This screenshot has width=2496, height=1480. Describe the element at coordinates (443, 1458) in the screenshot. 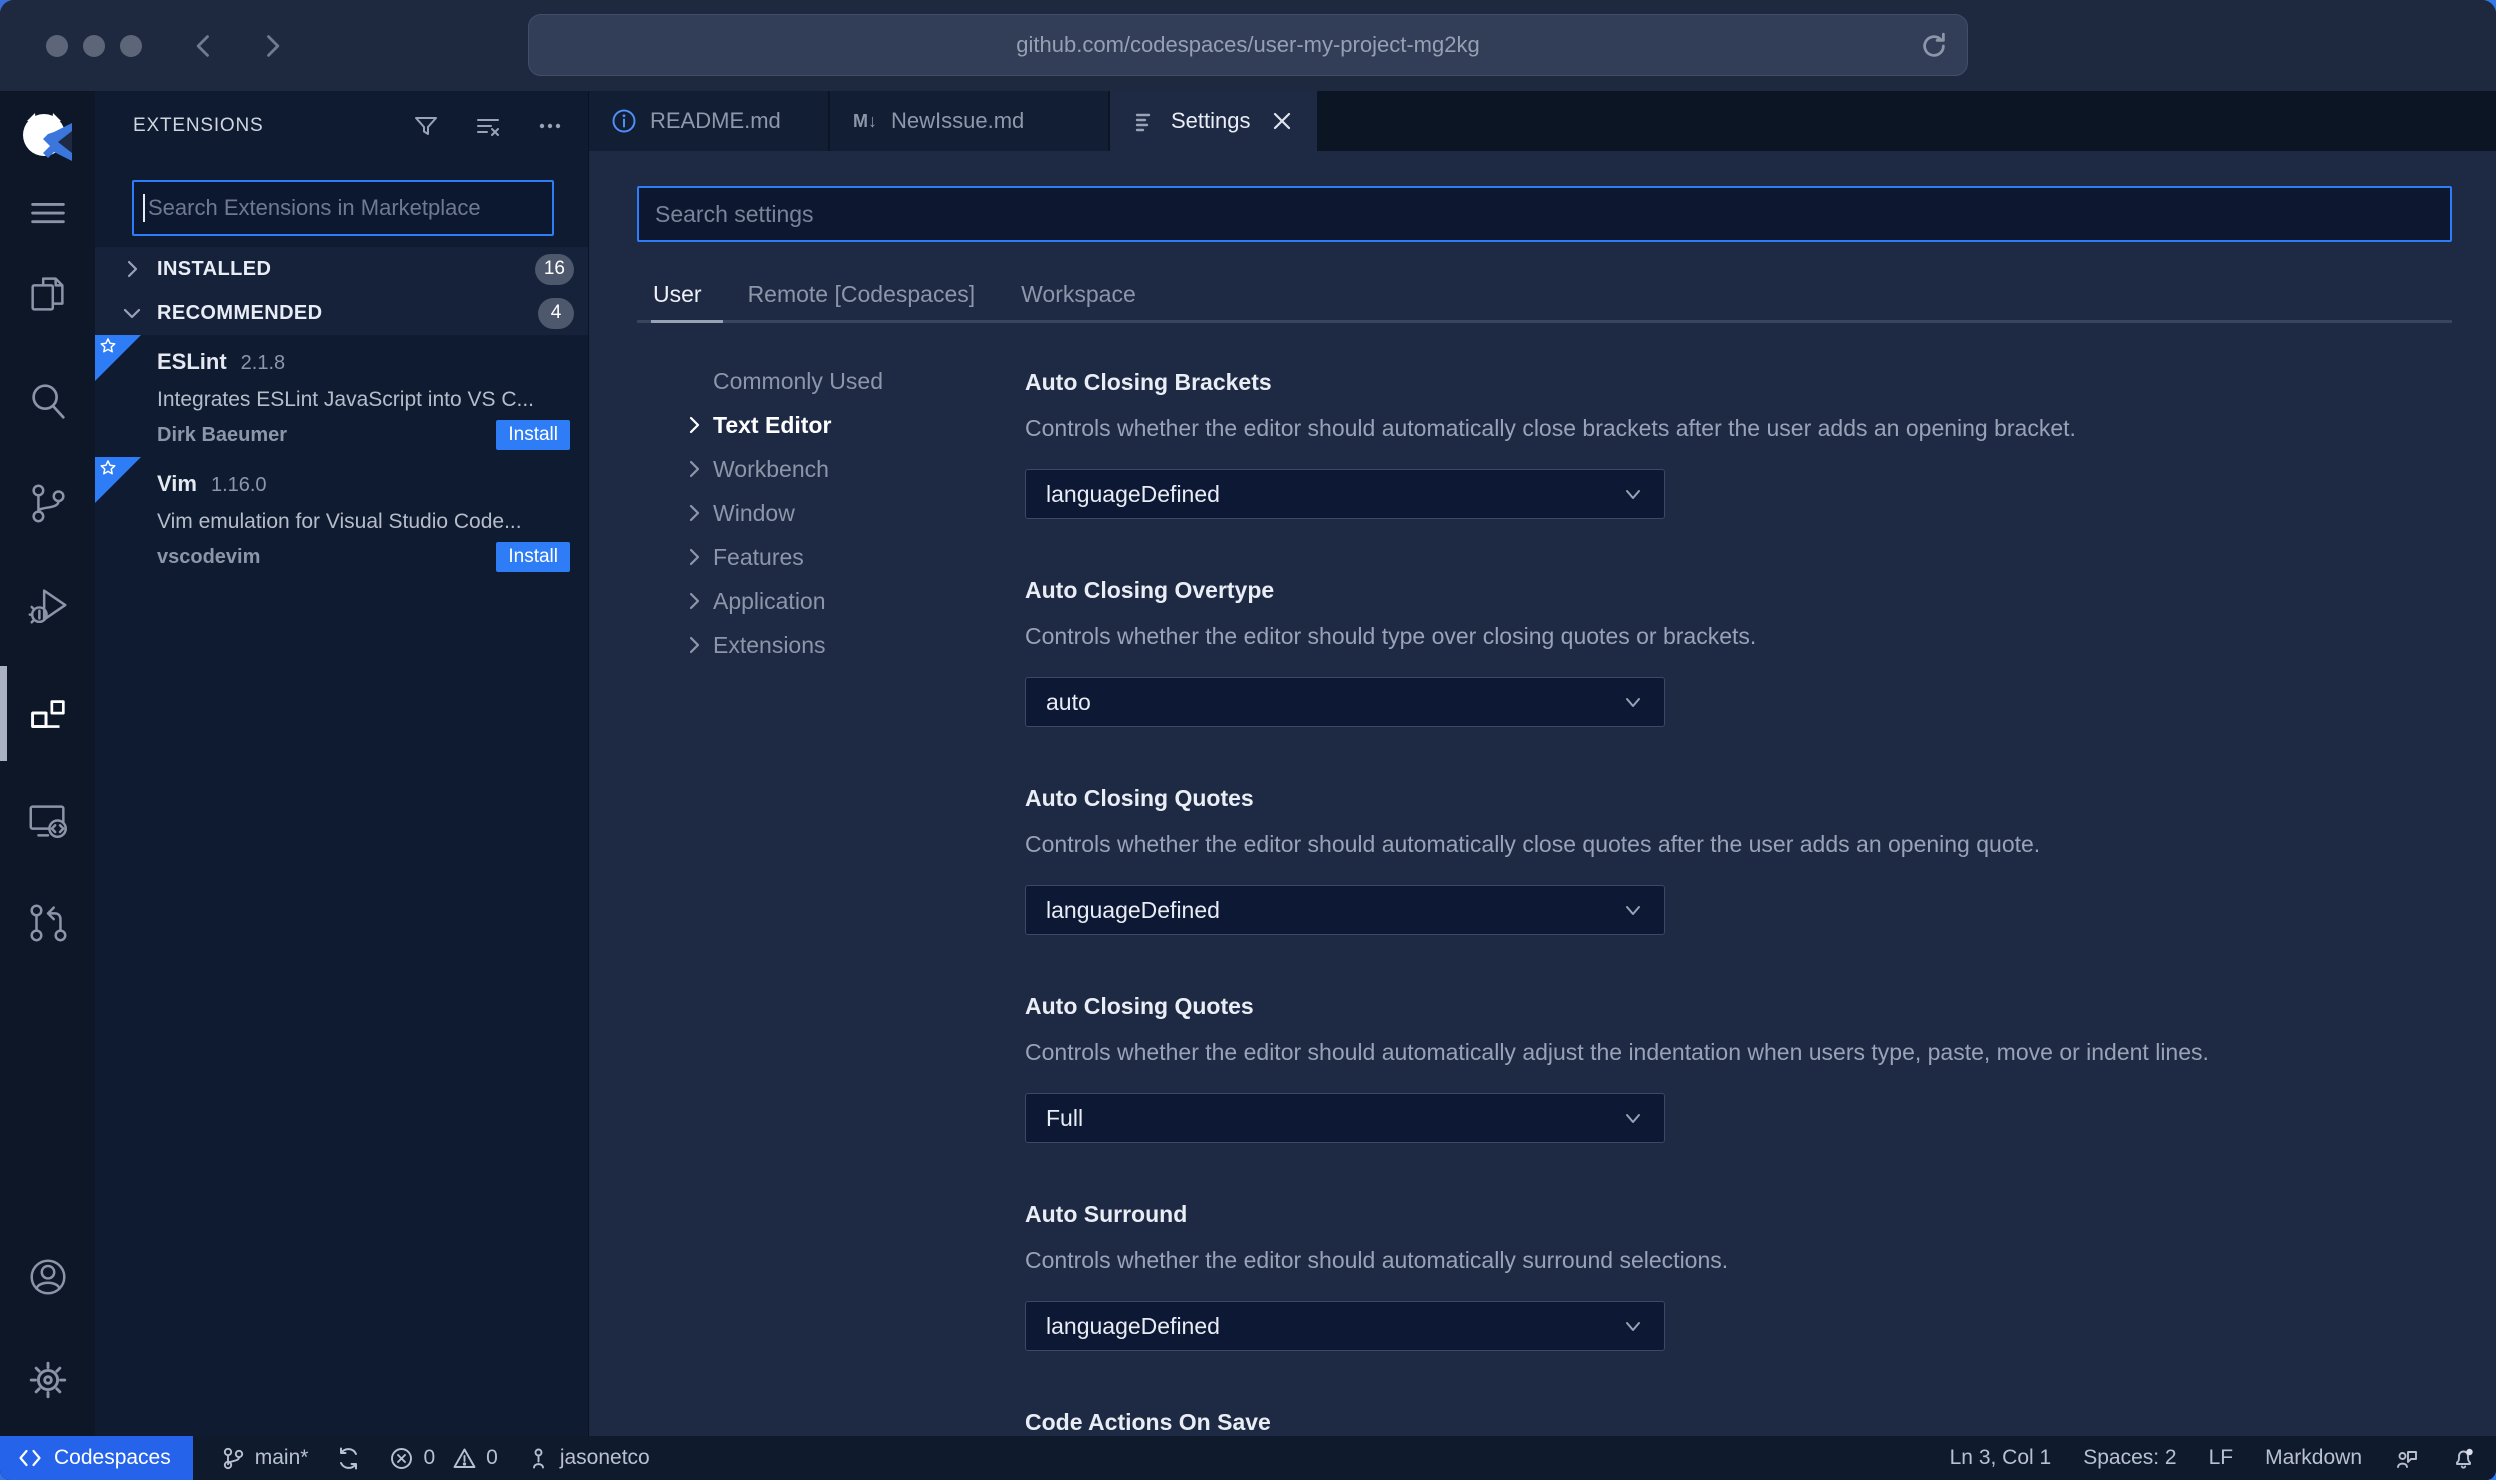

I see `problems-status: 0 0` at that location.